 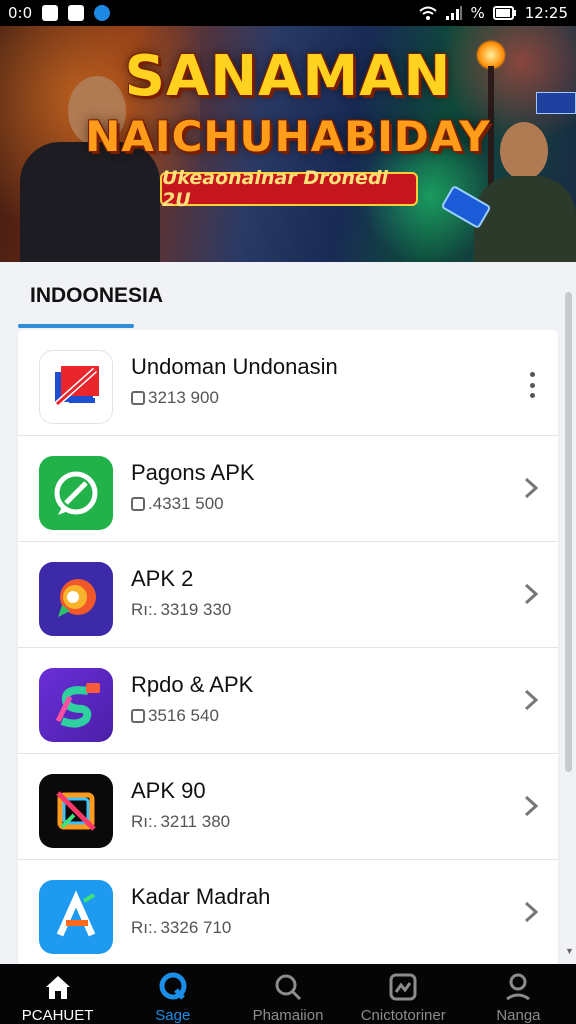 I want to click on wifi-icon, so click(x=427, y=13).